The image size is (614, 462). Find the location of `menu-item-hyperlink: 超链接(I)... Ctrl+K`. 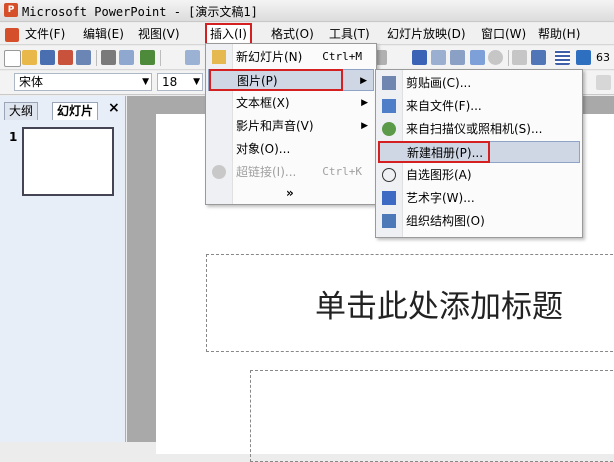

menu-item-hyperlink: 超链接(I)... Ctrl+K is located at coordinates (291, 172).